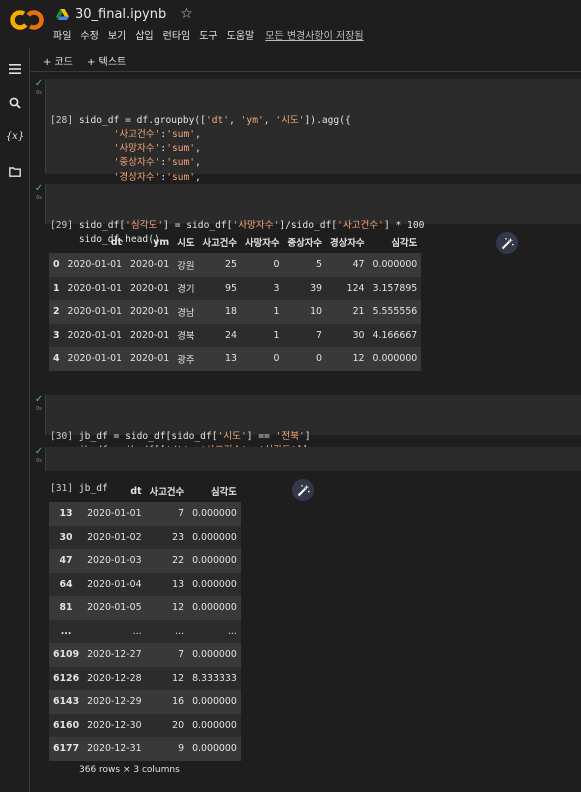 Image resolution: width=581 pixels, height=792 pixels. I want to click on table-cell: 2020-12-28, so click(114, 678).